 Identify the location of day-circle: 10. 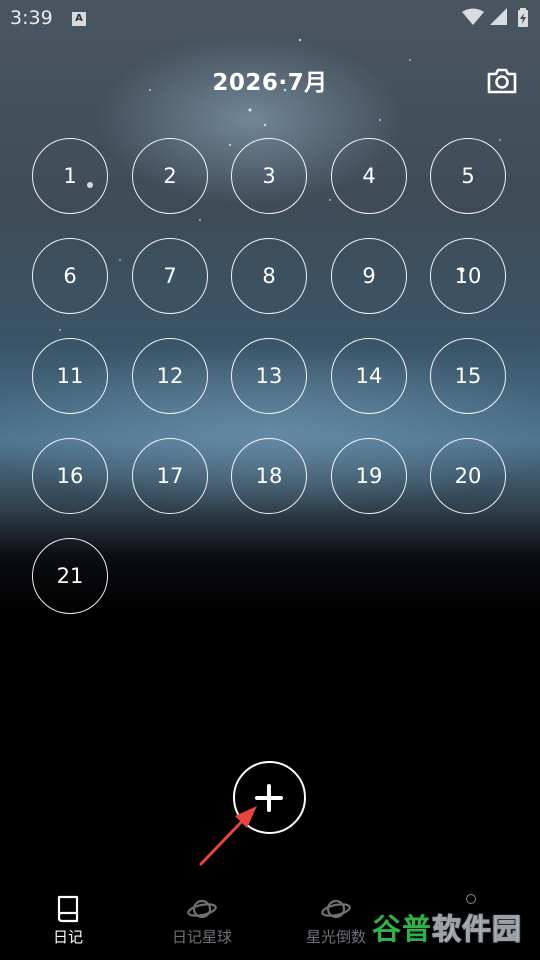
(468, 276).